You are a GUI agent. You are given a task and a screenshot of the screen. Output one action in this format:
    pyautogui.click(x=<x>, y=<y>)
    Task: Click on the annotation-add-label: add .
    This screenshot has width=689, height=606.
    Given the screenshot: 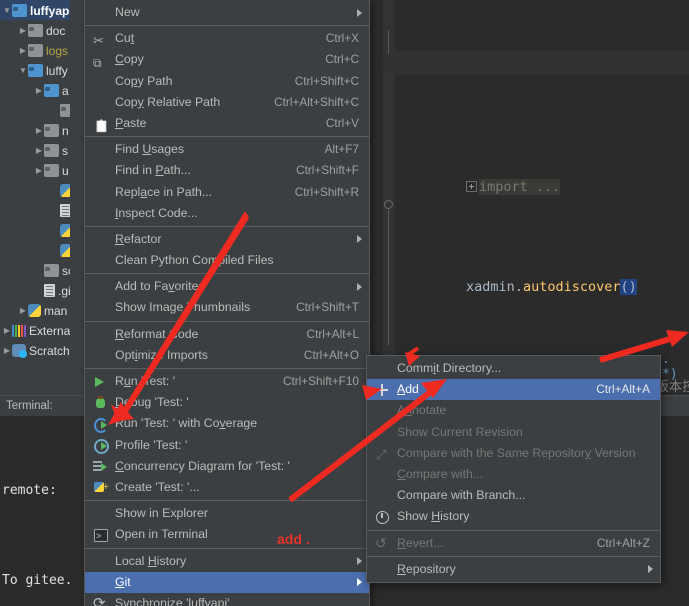 What is the action you would take?
    pyautogui.click(x=293, y=539)
    